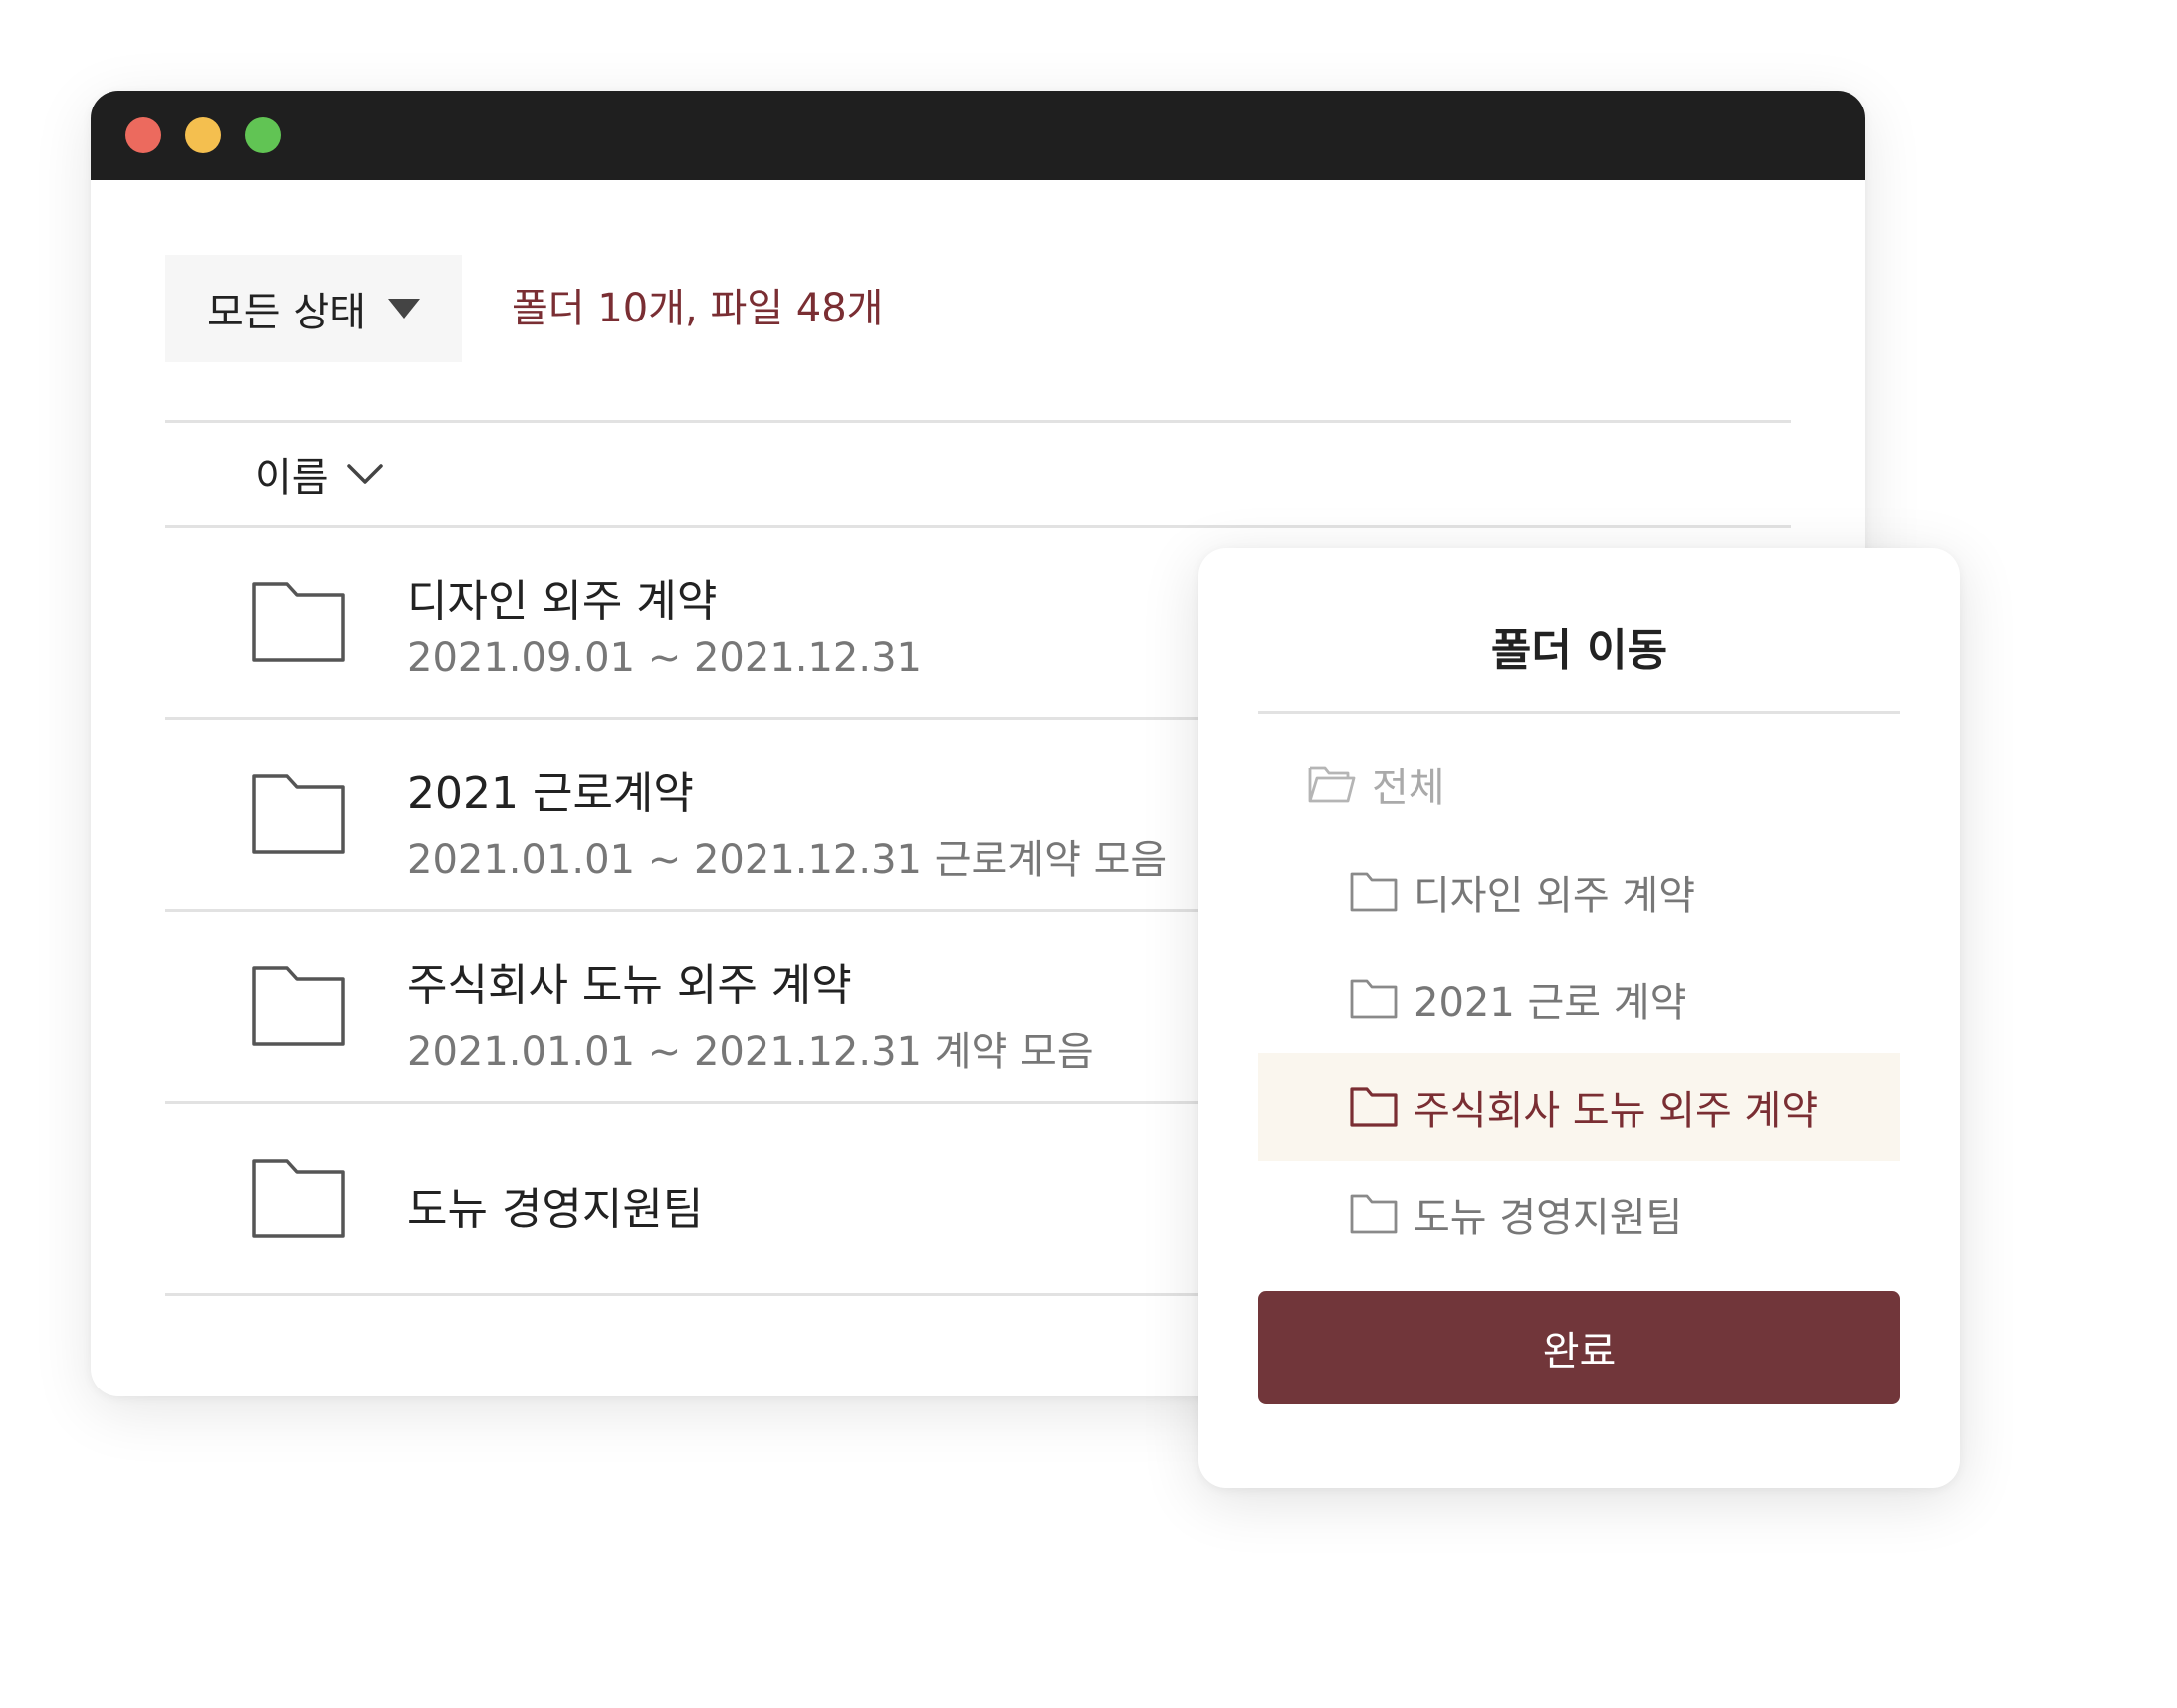  I want to click on tree-item-folder-selected: 주식회사 도뉴 외주 계약, so click(1579, 1107).